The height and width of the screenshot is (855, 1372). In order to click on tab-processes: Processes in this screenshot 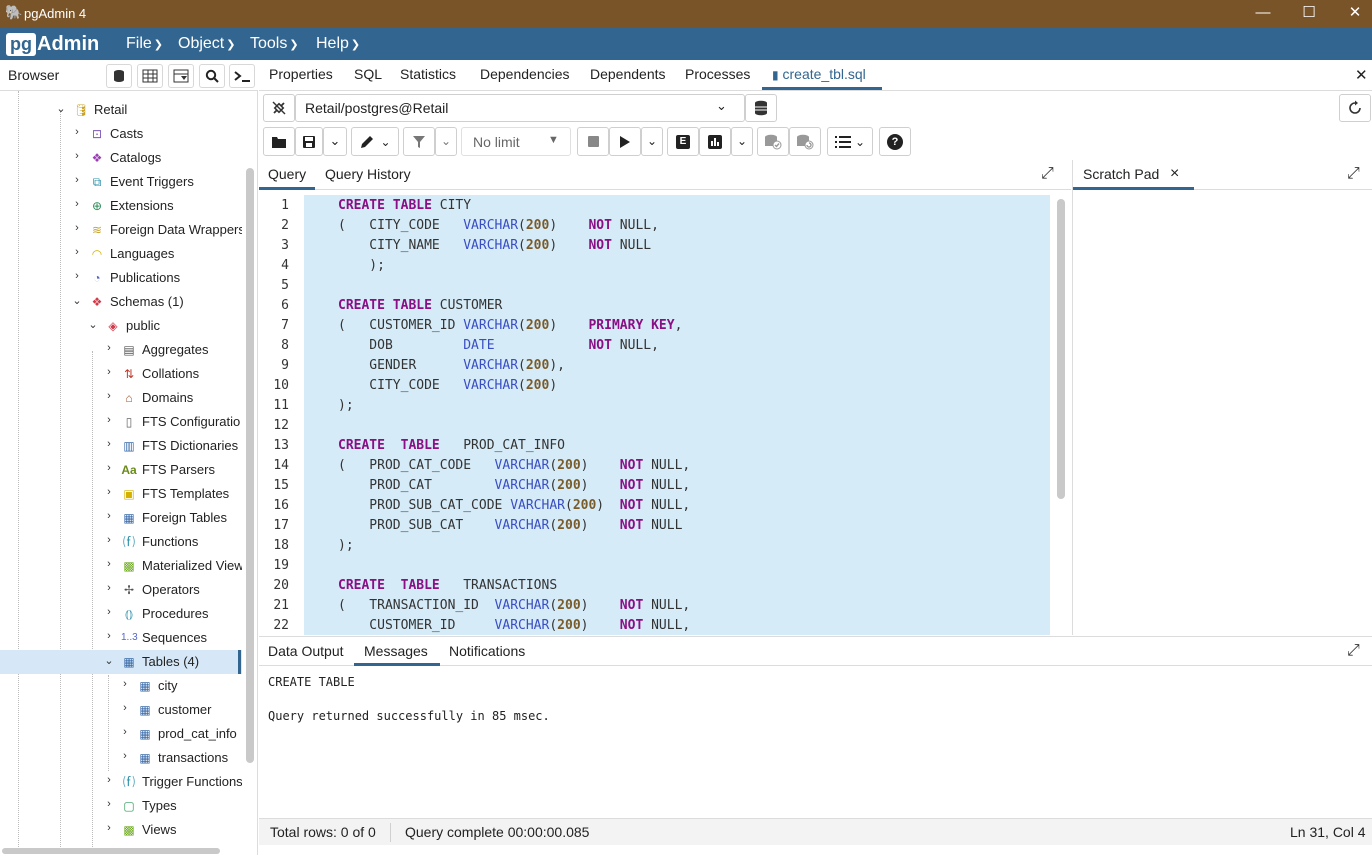, I will do `click(717, 74)`.